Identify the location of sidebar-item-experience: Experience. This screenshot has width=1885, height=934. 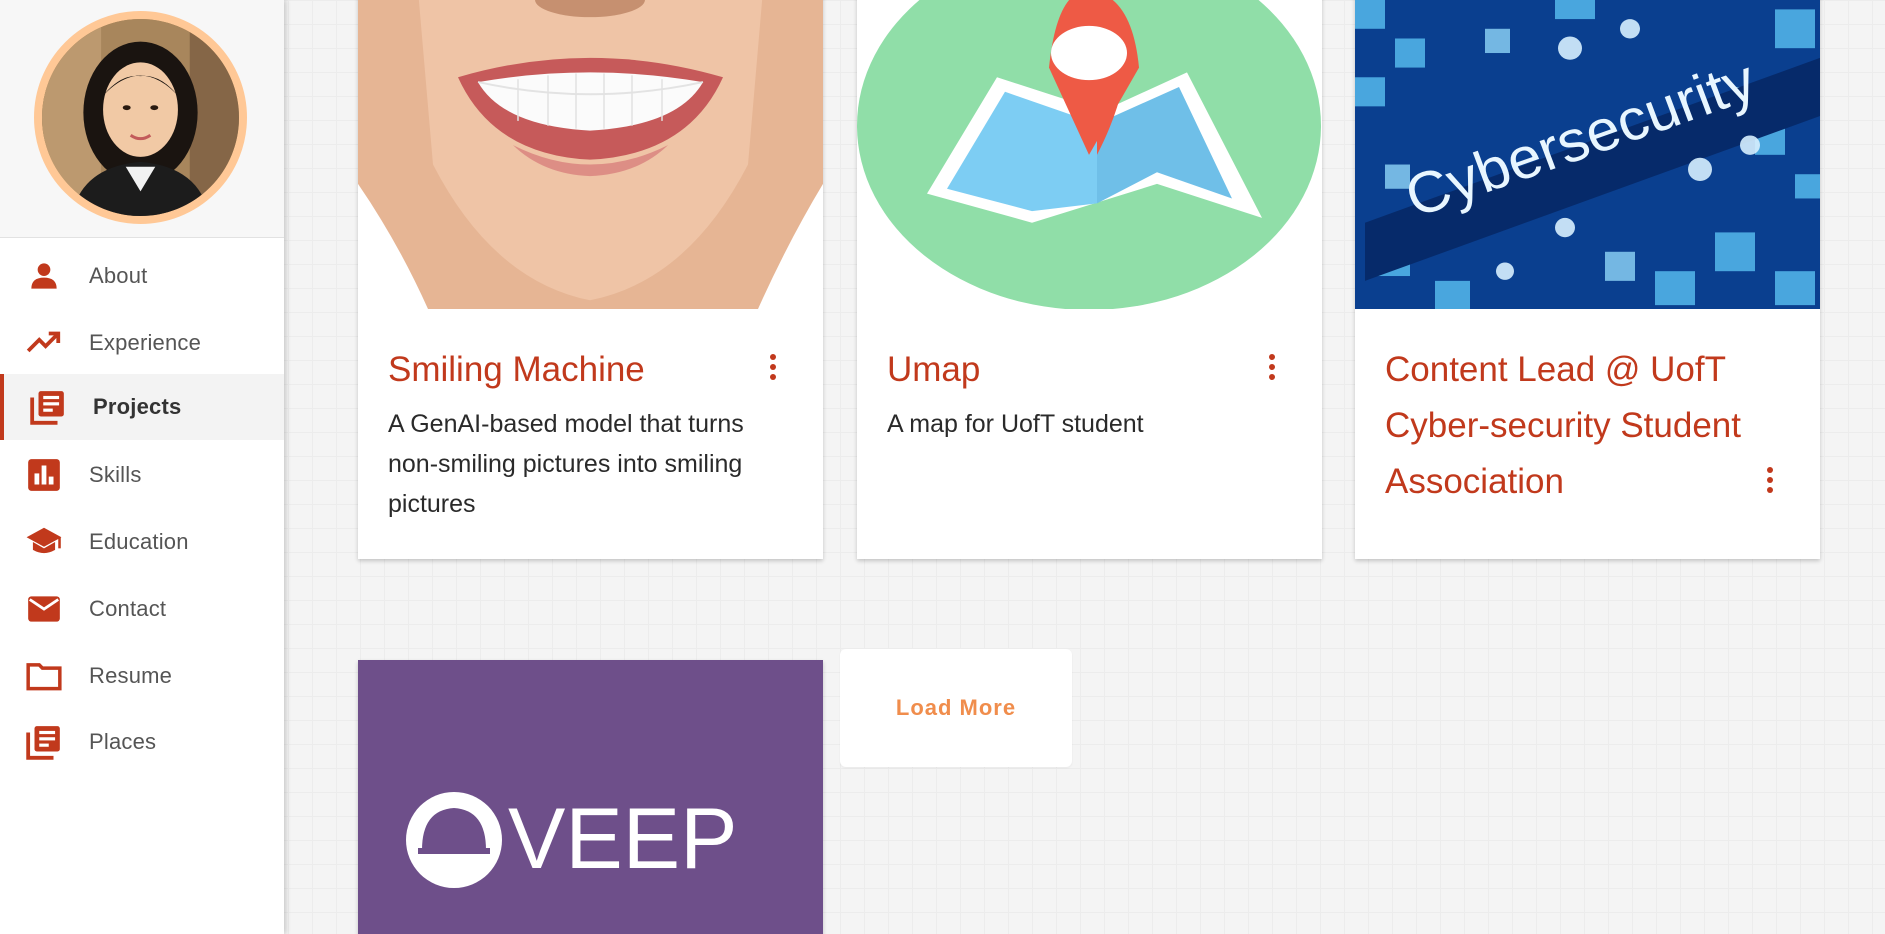
(142, 343).